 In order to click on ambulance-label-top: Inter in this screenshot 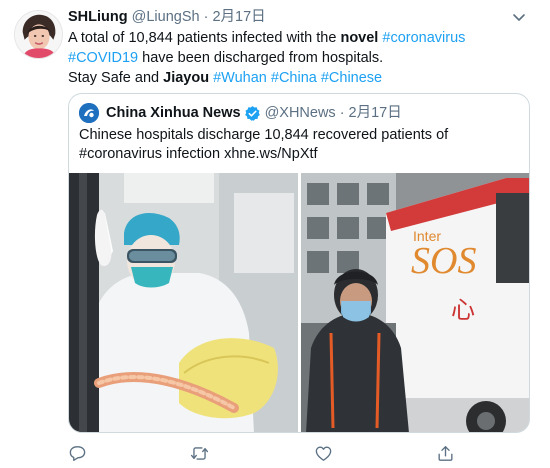, I will do `click(427, 236)`.